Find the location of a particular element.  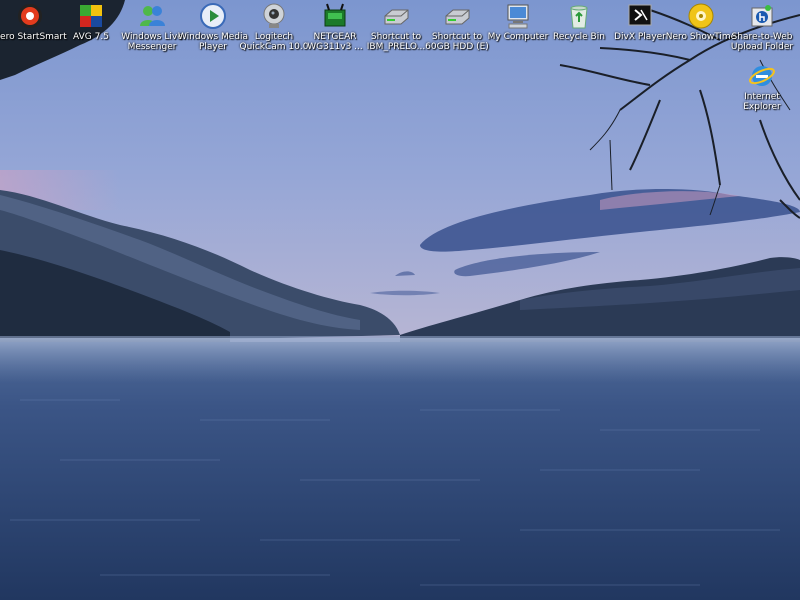

webcam-icon is located at coordinates (274, 15).